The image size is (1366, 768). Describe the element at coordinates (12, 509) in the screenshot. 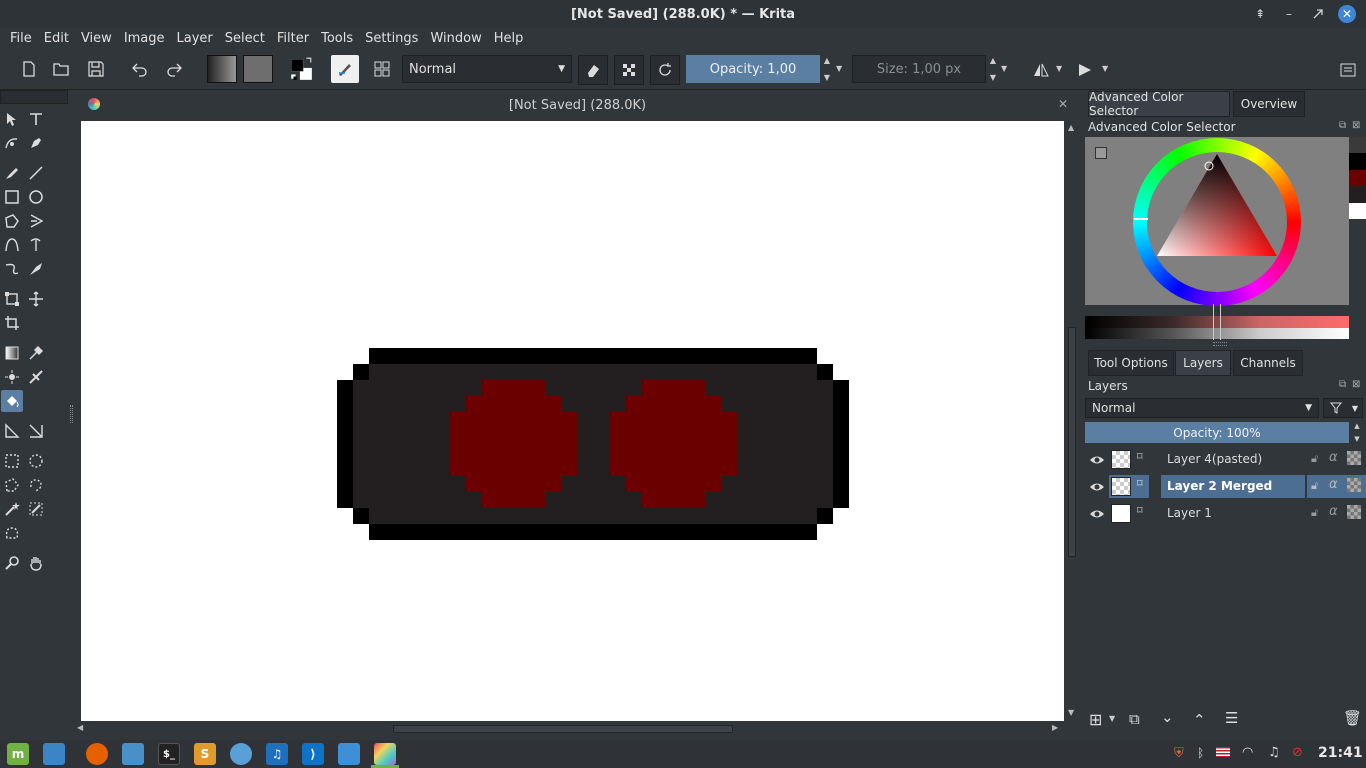

I see `contiguous-selection-tool` at that location.